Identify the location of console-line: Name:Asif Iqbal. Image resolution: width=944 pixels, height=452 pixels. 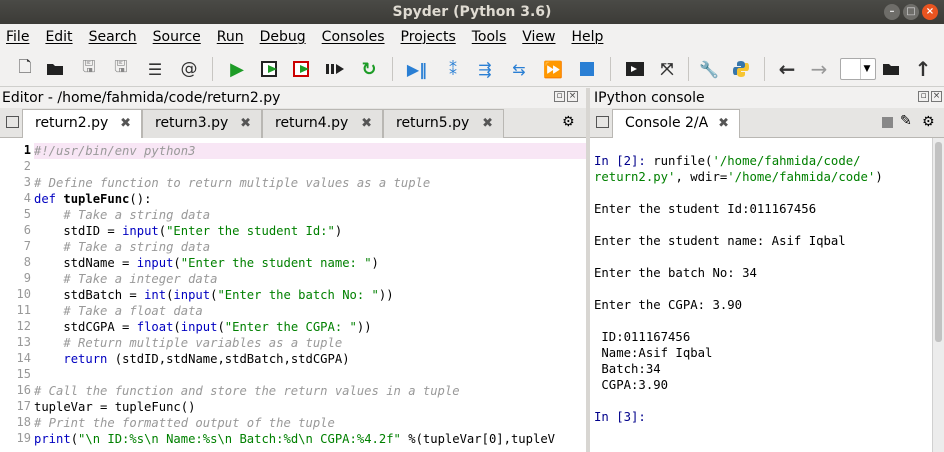
(653, 353).